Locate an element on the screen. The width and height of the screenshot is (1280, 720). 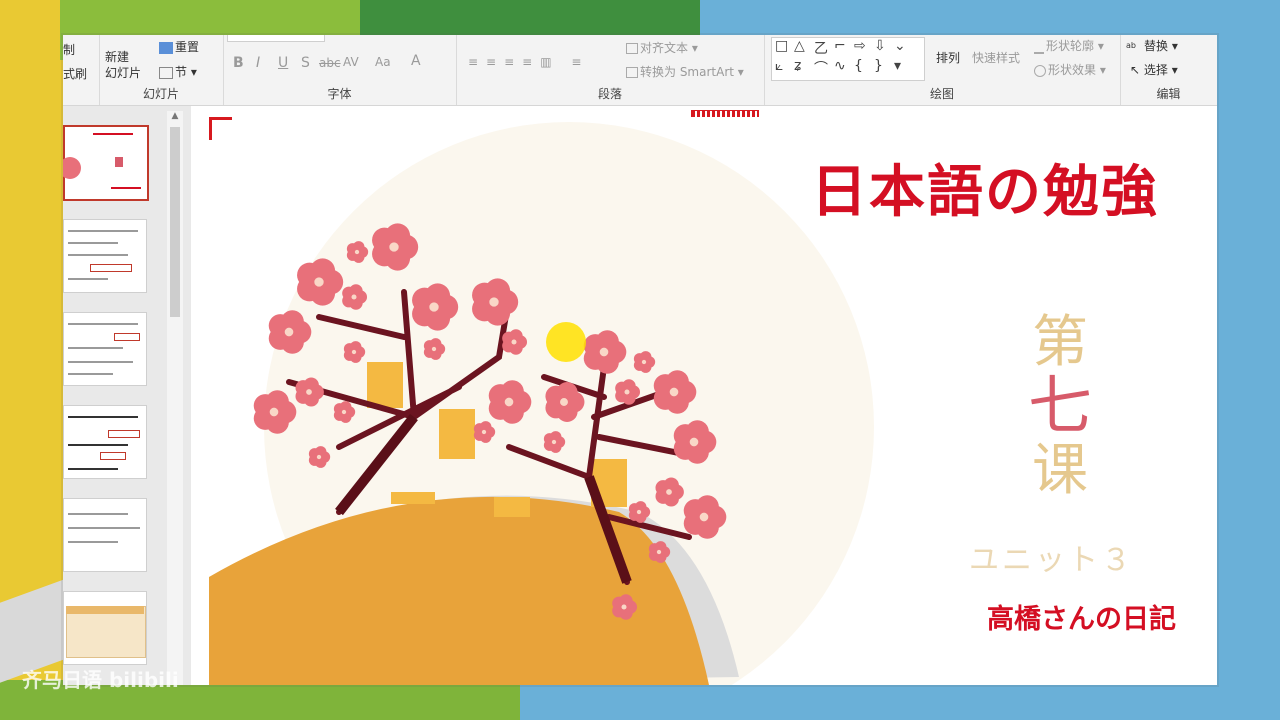
new-slide-button: 新建 幻灯片 is located at coordinates (123, 65).